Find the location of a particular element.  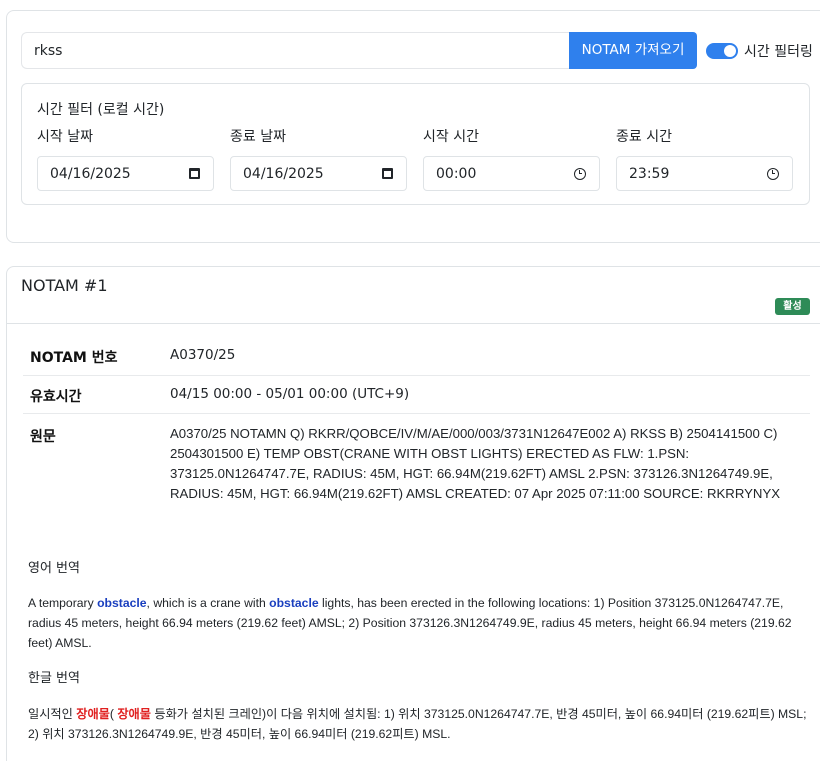

start-time-input: 00:00 is located at coordinates (511, 173).